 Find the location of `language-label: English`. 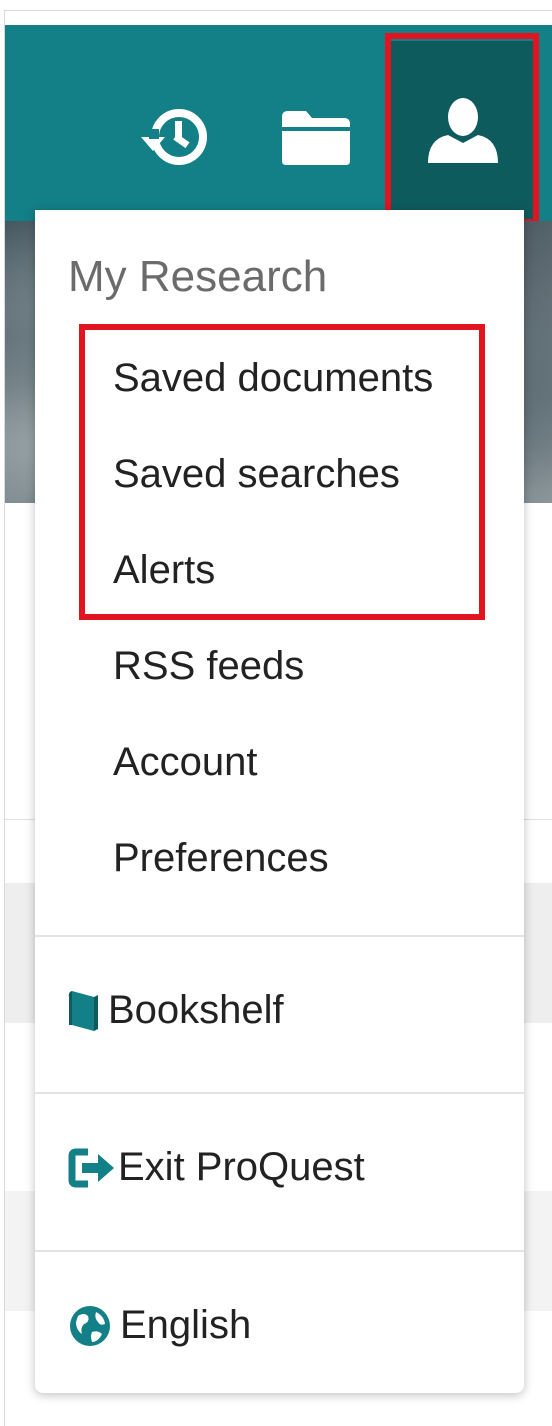

language-label: English is located at coordinates (186, 1325).